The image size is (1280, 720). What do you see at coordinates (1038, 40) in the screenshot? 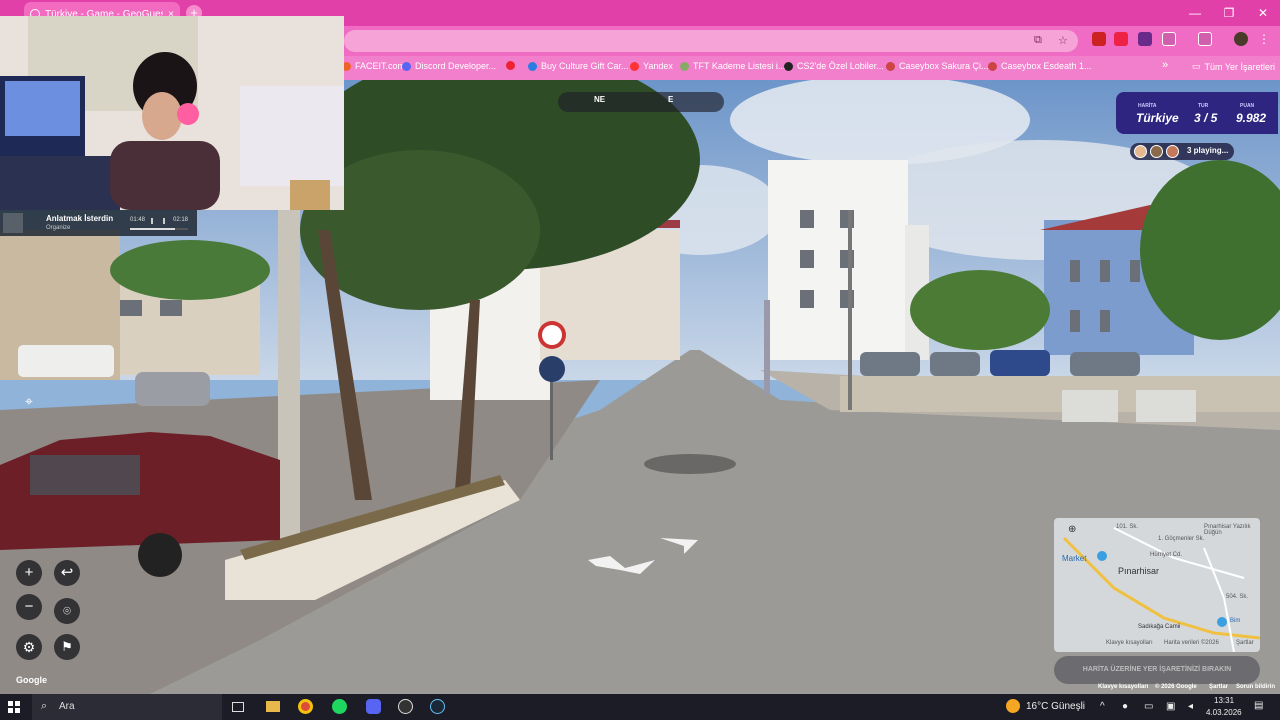
I see `install-app-icon: ⧉` at bounding box center [1038, 40].